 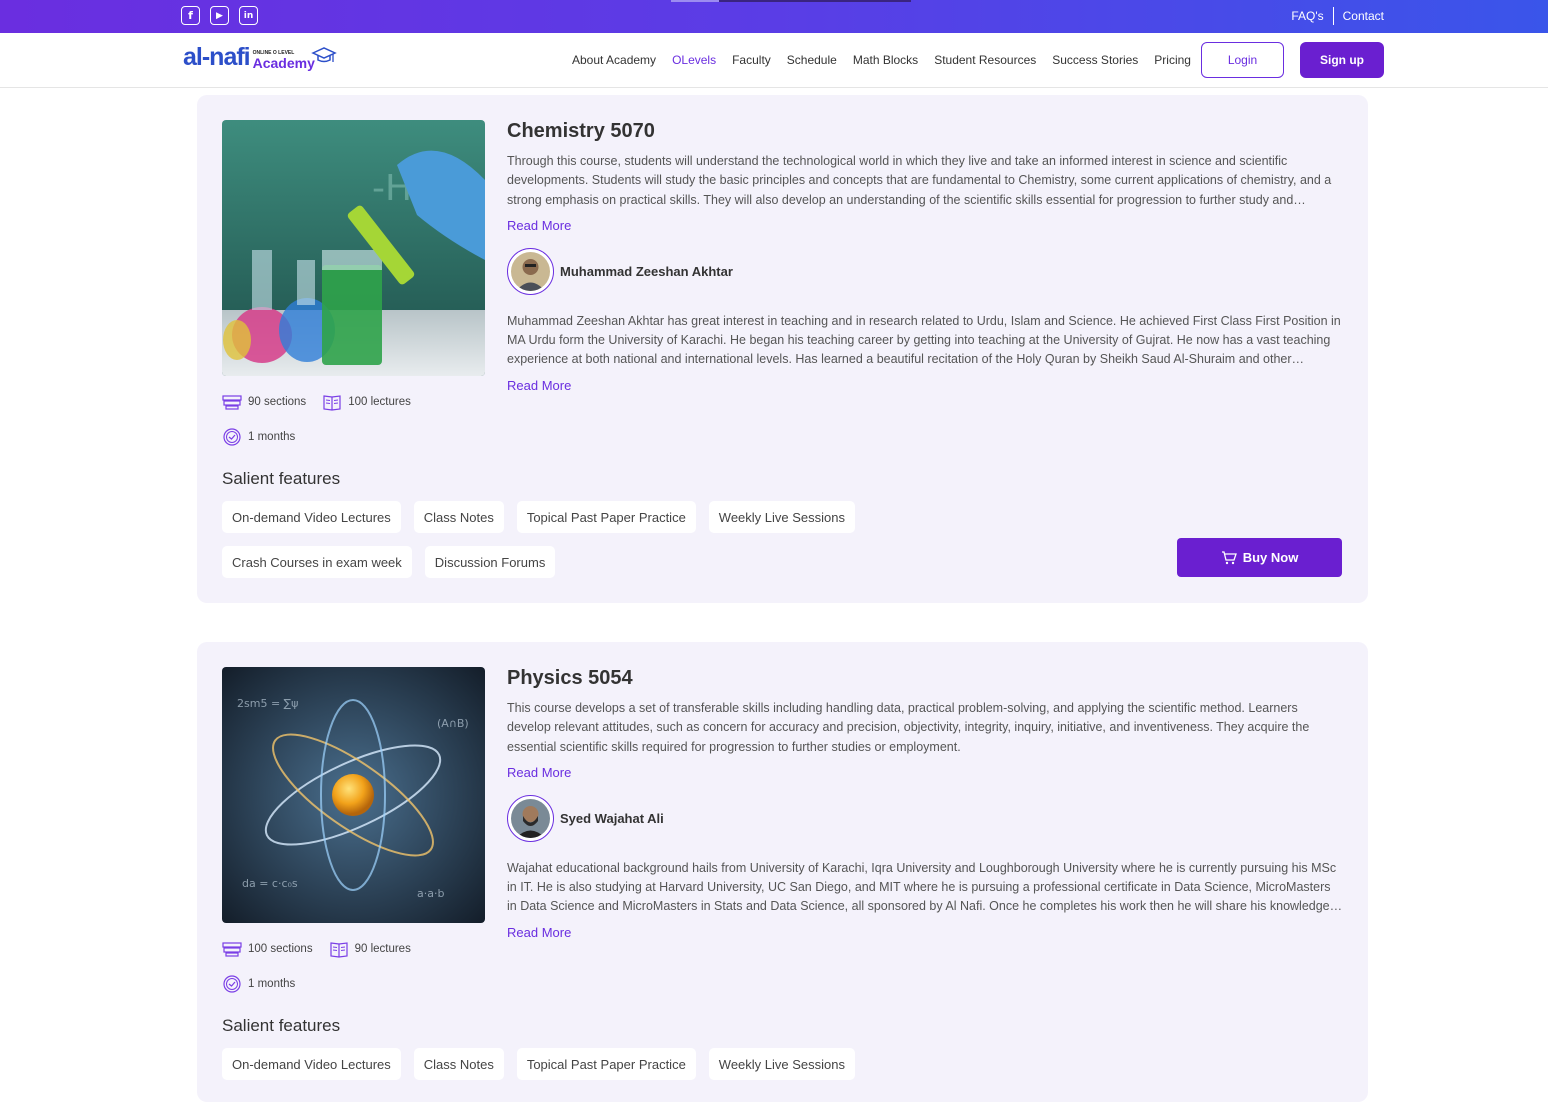 What do you see at coordinates (353, 795) in the screenshot?
I see `course-image-physics: 2sm5 = ∑ψ (A∩B) da = c·c₀s a·a·b` at bounding box center [353, 795].